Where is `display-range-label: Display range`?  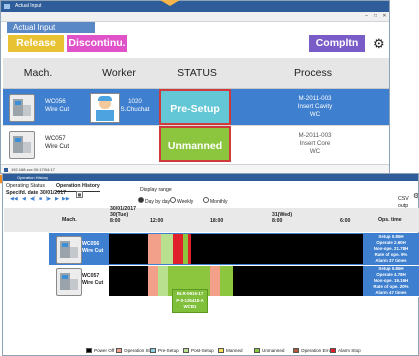
display-range-label: Display range is located at coordinates (156, 190).